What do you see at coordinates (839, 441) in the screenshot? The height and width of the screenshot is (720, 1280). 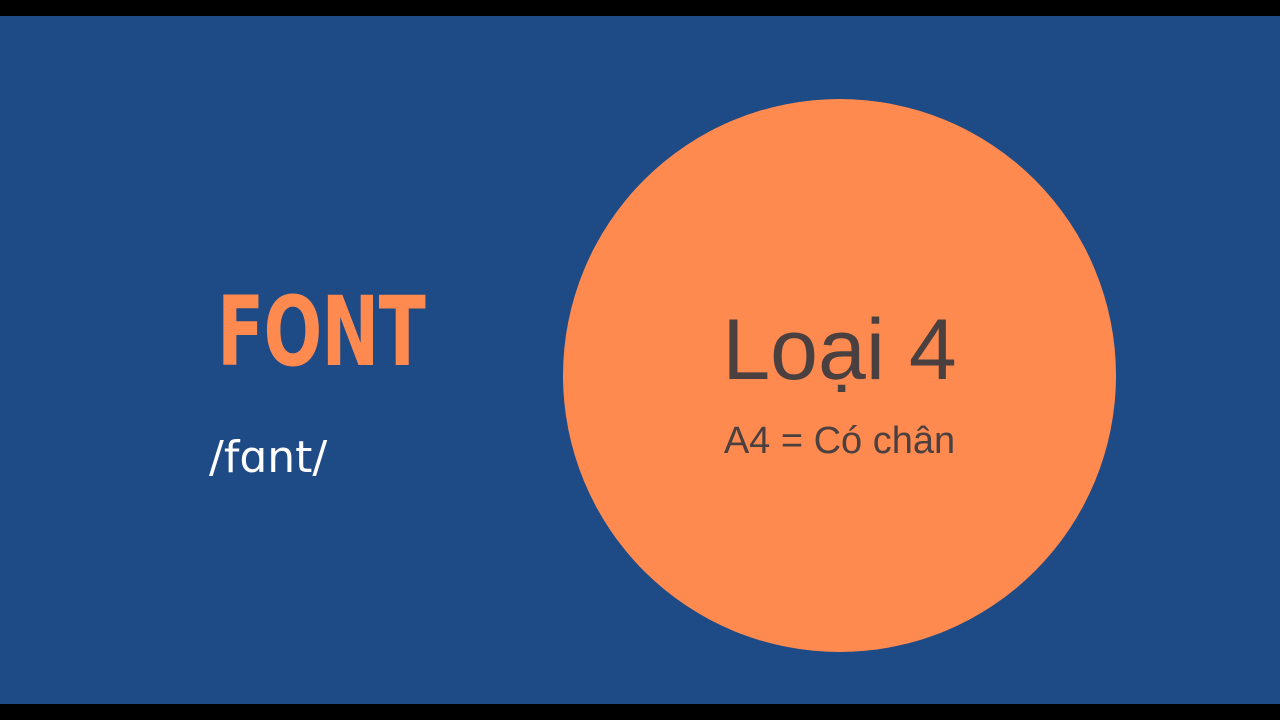 I see `category-subtitle: A4 = Có chân` at bounding box center [839, 441].